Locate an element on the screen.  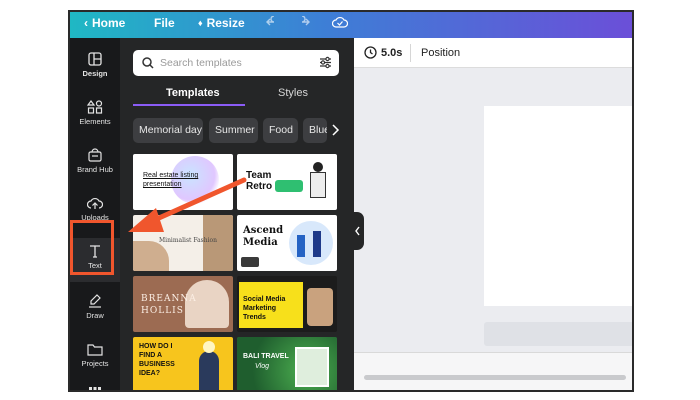
redo-icon is located at coordinates (305, 21).